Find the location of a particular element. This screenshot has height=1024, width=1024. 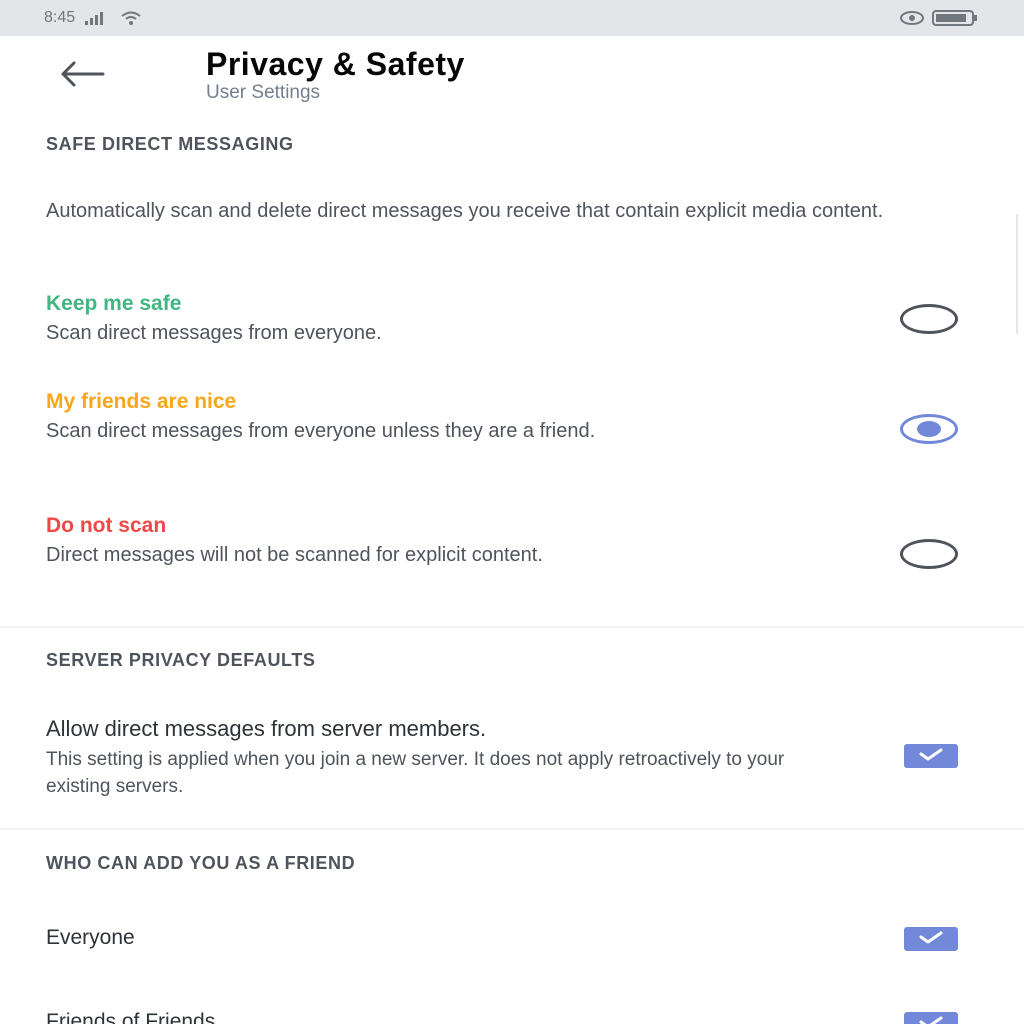

everyone-checkbox is located at coordinates (931, 939).